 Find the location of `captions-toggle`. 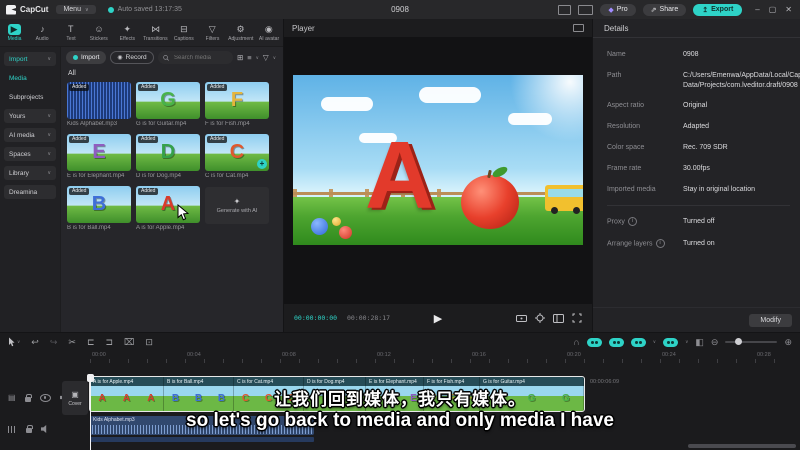

captions-toggle is located at coordinates (671, 342).